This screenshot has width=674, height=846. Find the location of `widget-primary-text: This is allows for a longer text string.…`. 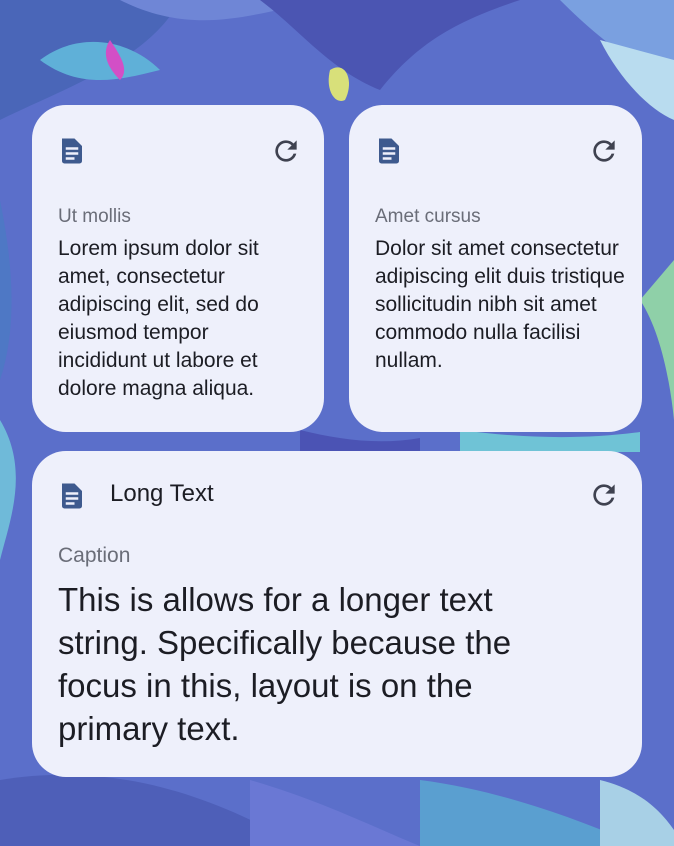

widget-primary-text: This is allows for a longer text string.… is located at coordinates (285, 664).